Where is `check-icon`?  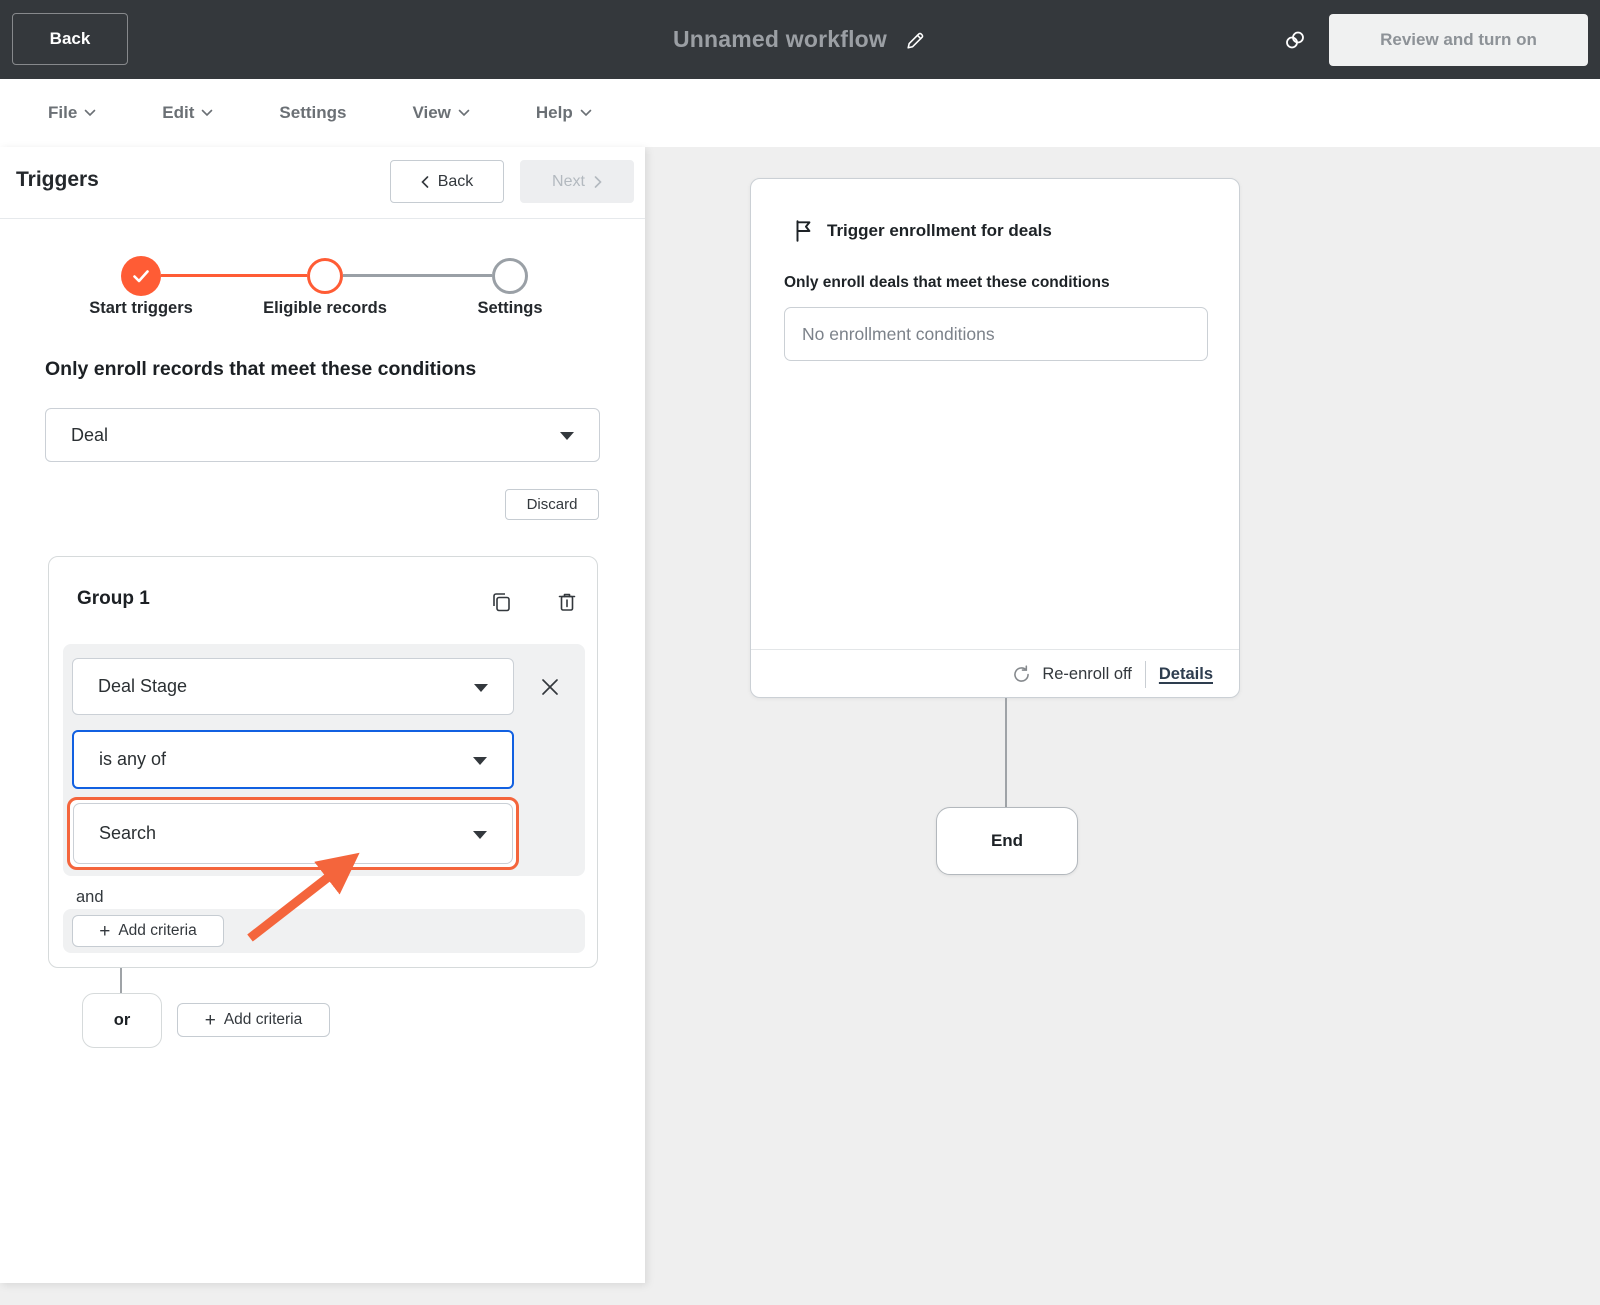
check-icon is located at coordinates (141, 275).